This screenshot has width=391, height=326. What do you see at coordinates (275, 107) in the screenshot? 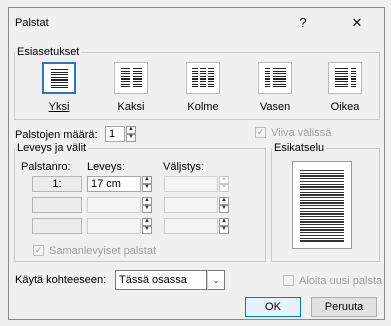
I see `preset-left-label: Vasen` at bounding box center [275, 107].